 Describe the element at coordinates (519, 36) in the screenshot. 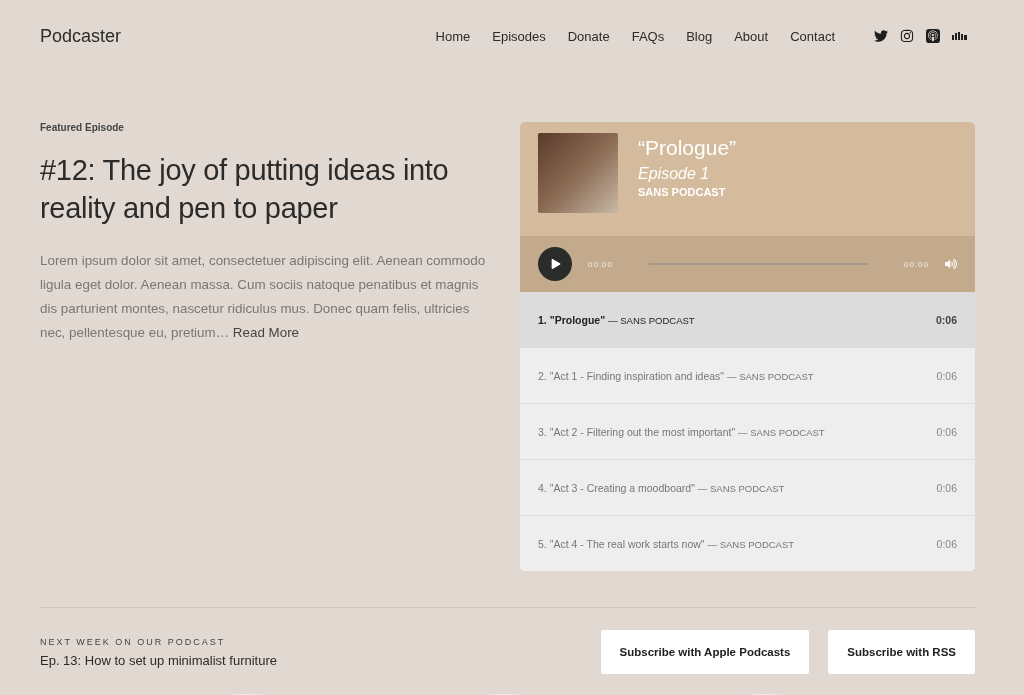

I see `nav-link: Episodes` at that location.